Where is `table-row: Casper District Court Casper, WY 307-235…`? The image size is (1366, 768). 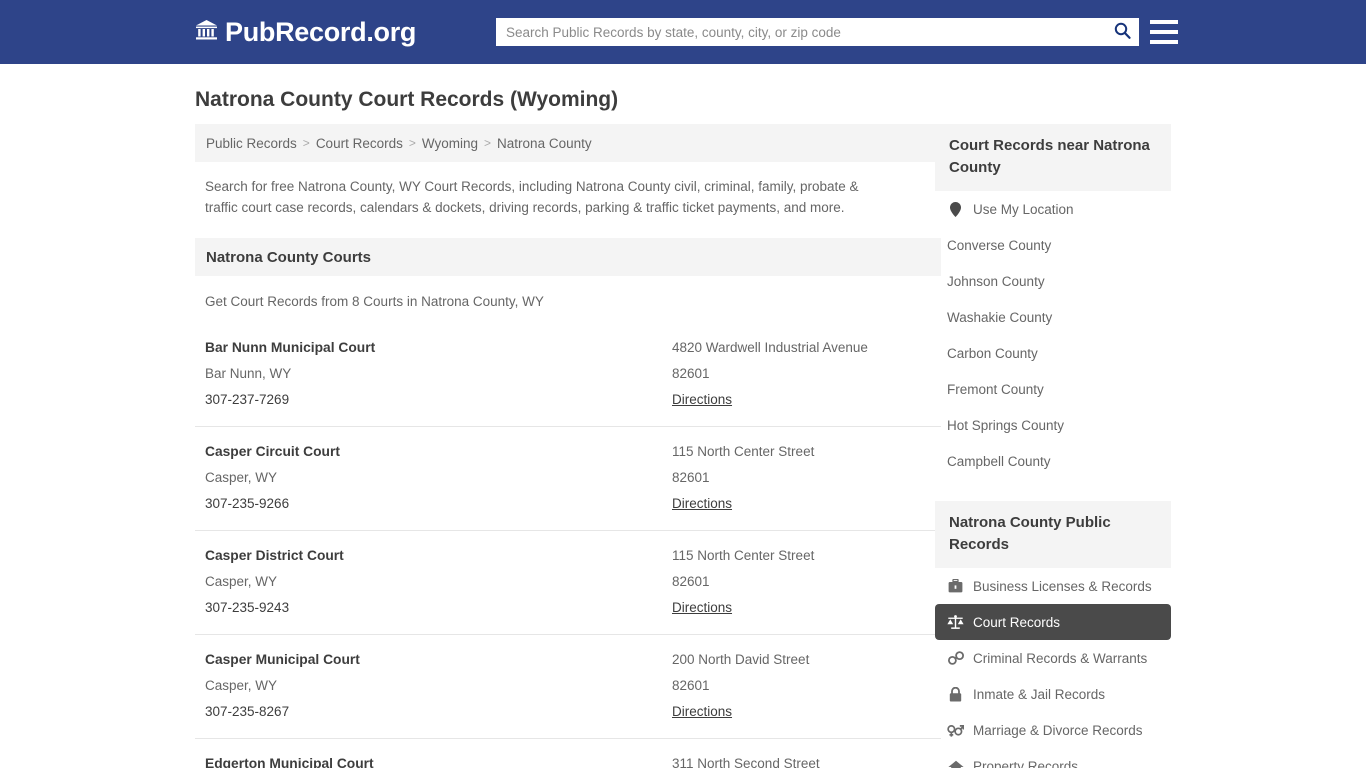 table-row: Casper District Court Casper, WY 307-235… is located at coordinates (568, 583).